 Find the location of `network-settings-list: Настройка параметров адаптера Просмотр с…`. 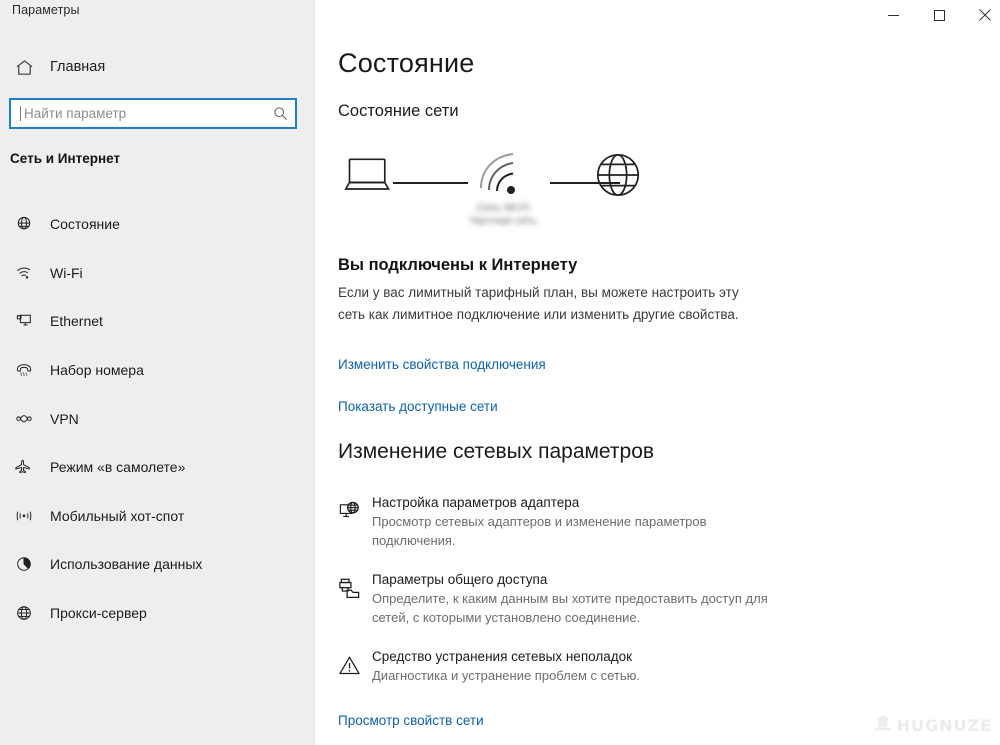

network-settings-list: Настройка параметров адаптера Просмотр с… is located at coordinates (573, 601).